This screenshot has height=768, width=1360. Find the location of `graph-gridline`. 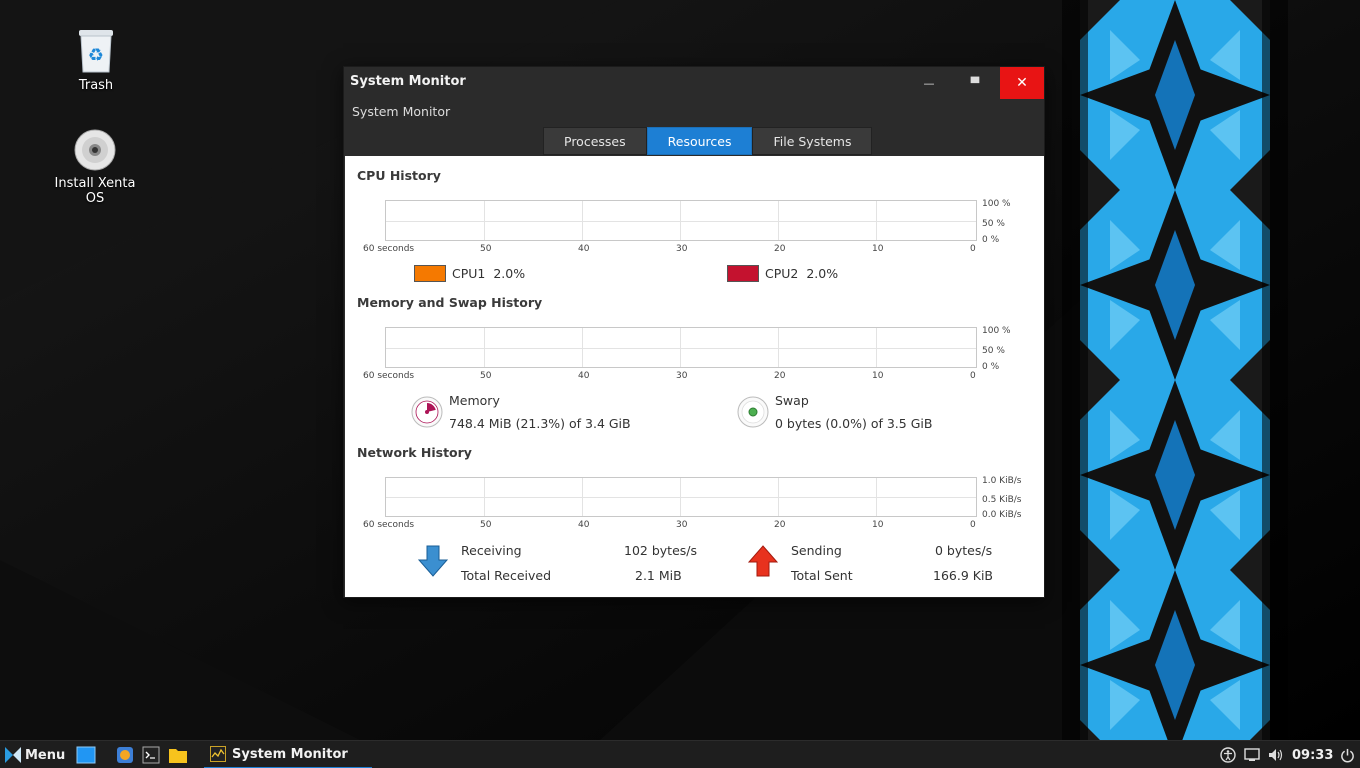

graph-gridline is located at coordinates (681, 221).